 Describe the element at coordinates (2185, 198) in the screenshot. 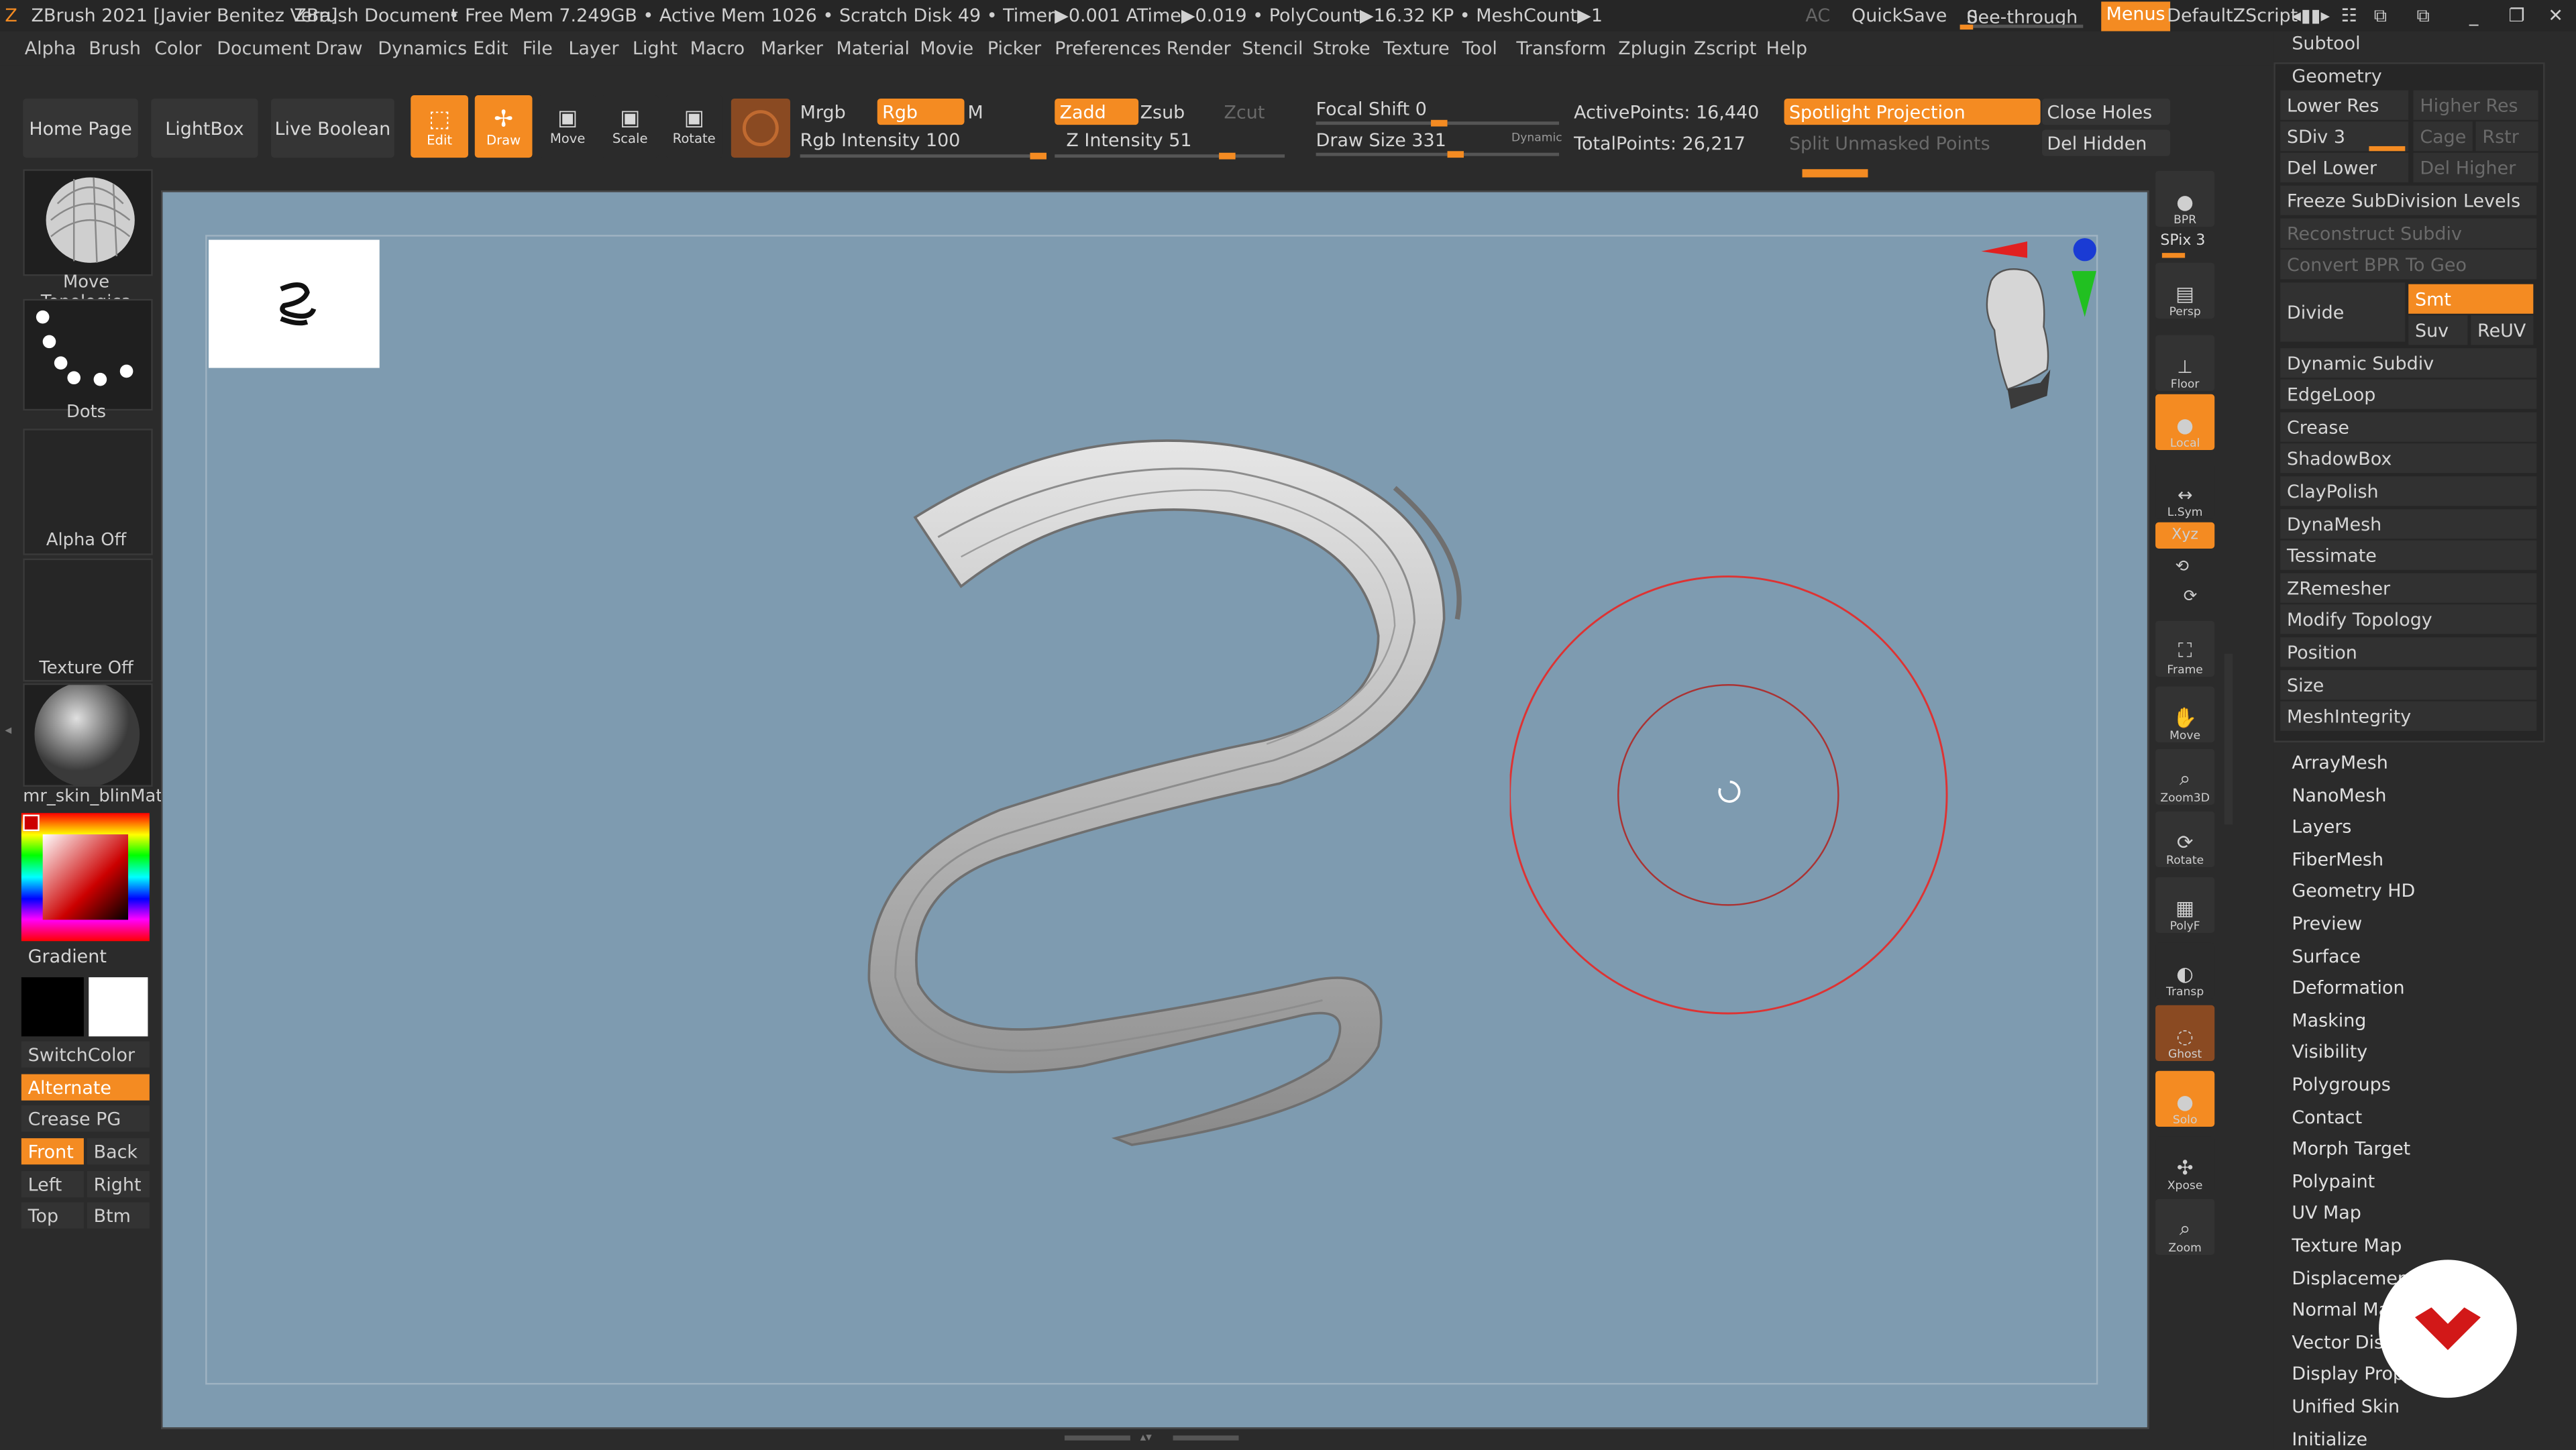

I see `bpr-button: ● BPR` at that location.